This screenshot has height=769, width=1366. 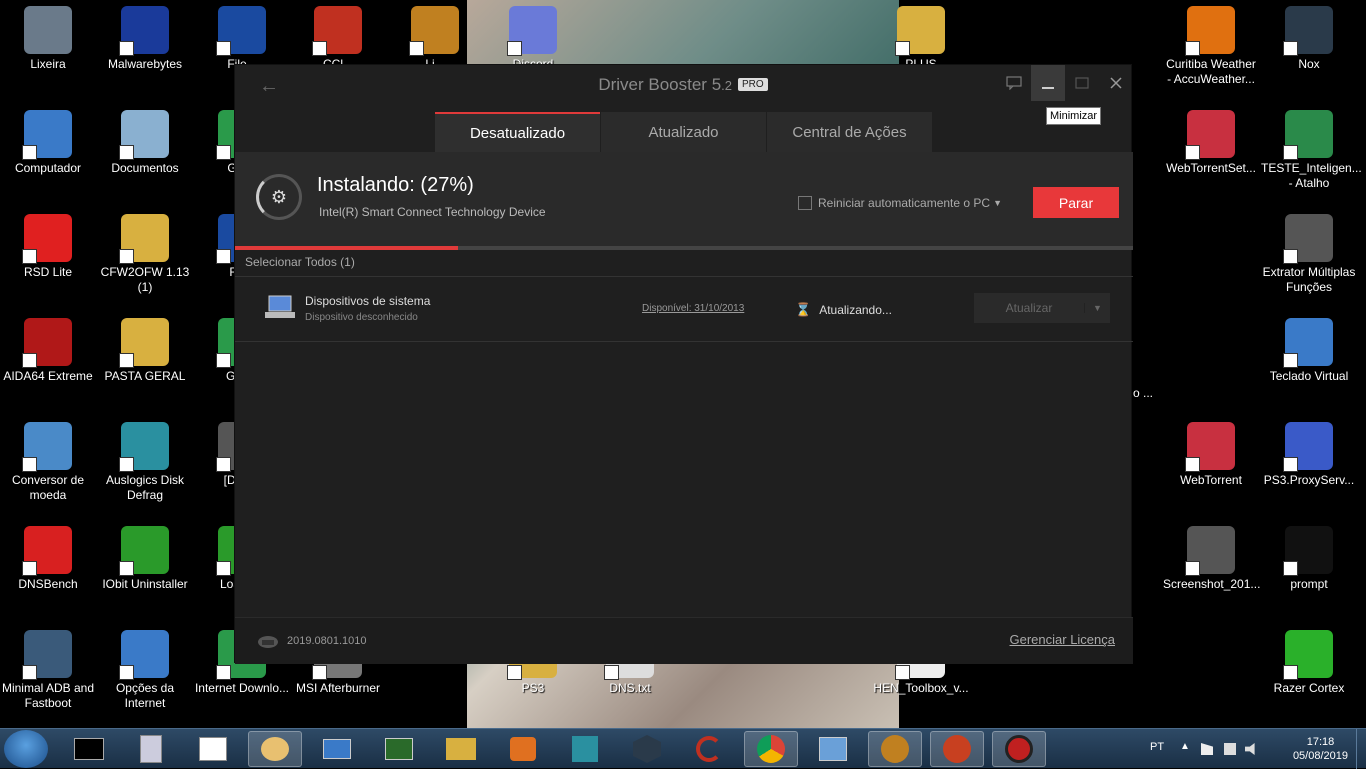 What do you see at coordinates (213, 749) in the screenshot?
I see `taskbar-notepad` at bounding box center [213, 749].